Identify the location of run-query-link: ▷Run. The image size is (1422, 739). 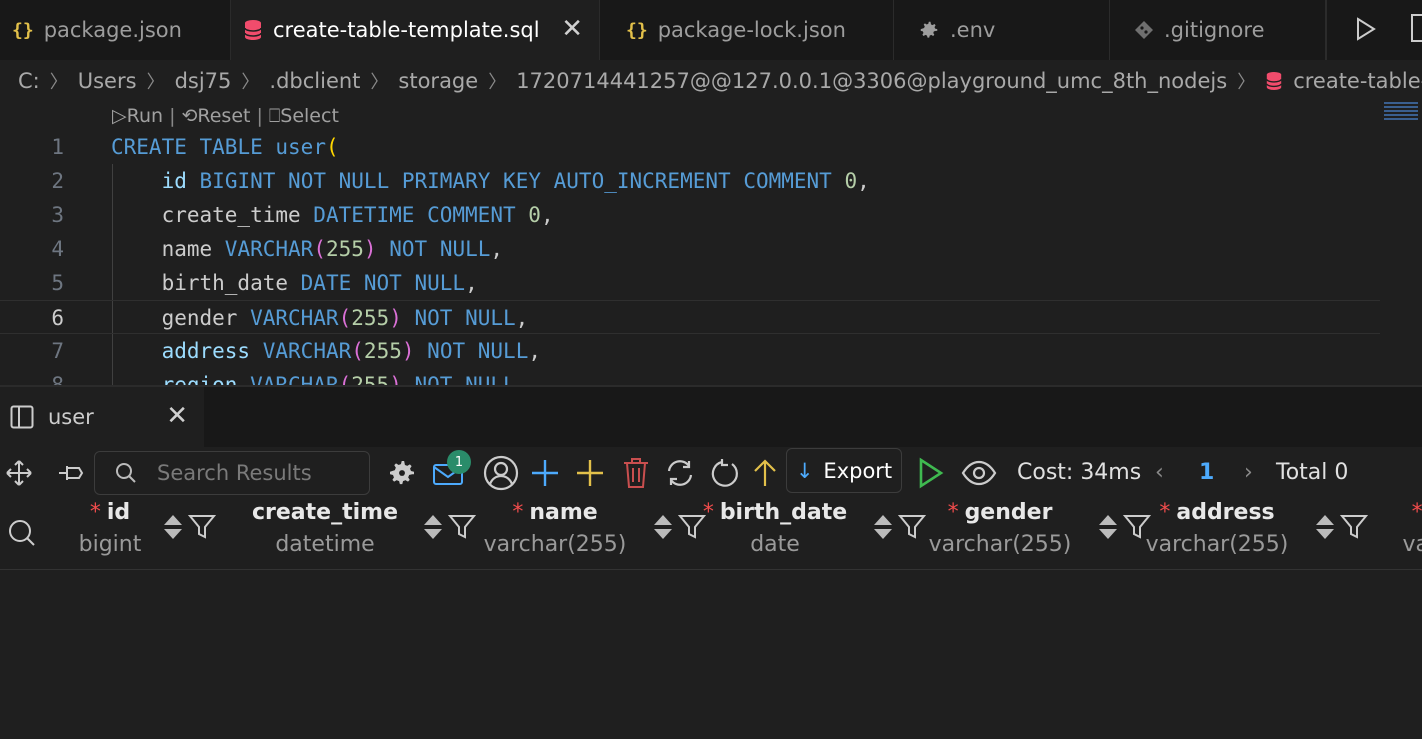
(137, 116).